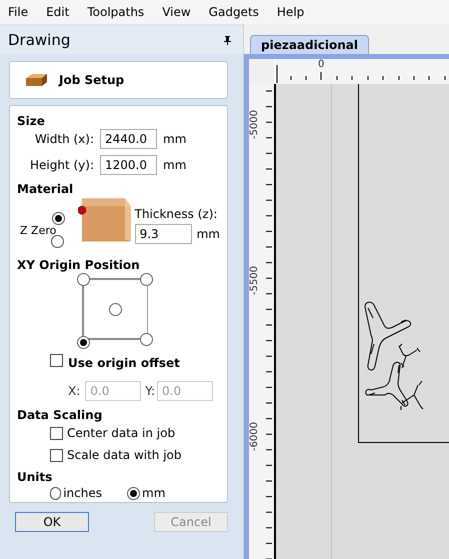  What do you see at coordinates (154, 493) in the screenshot?
I see `radio-label: mm` at bounding box center [154, 493].